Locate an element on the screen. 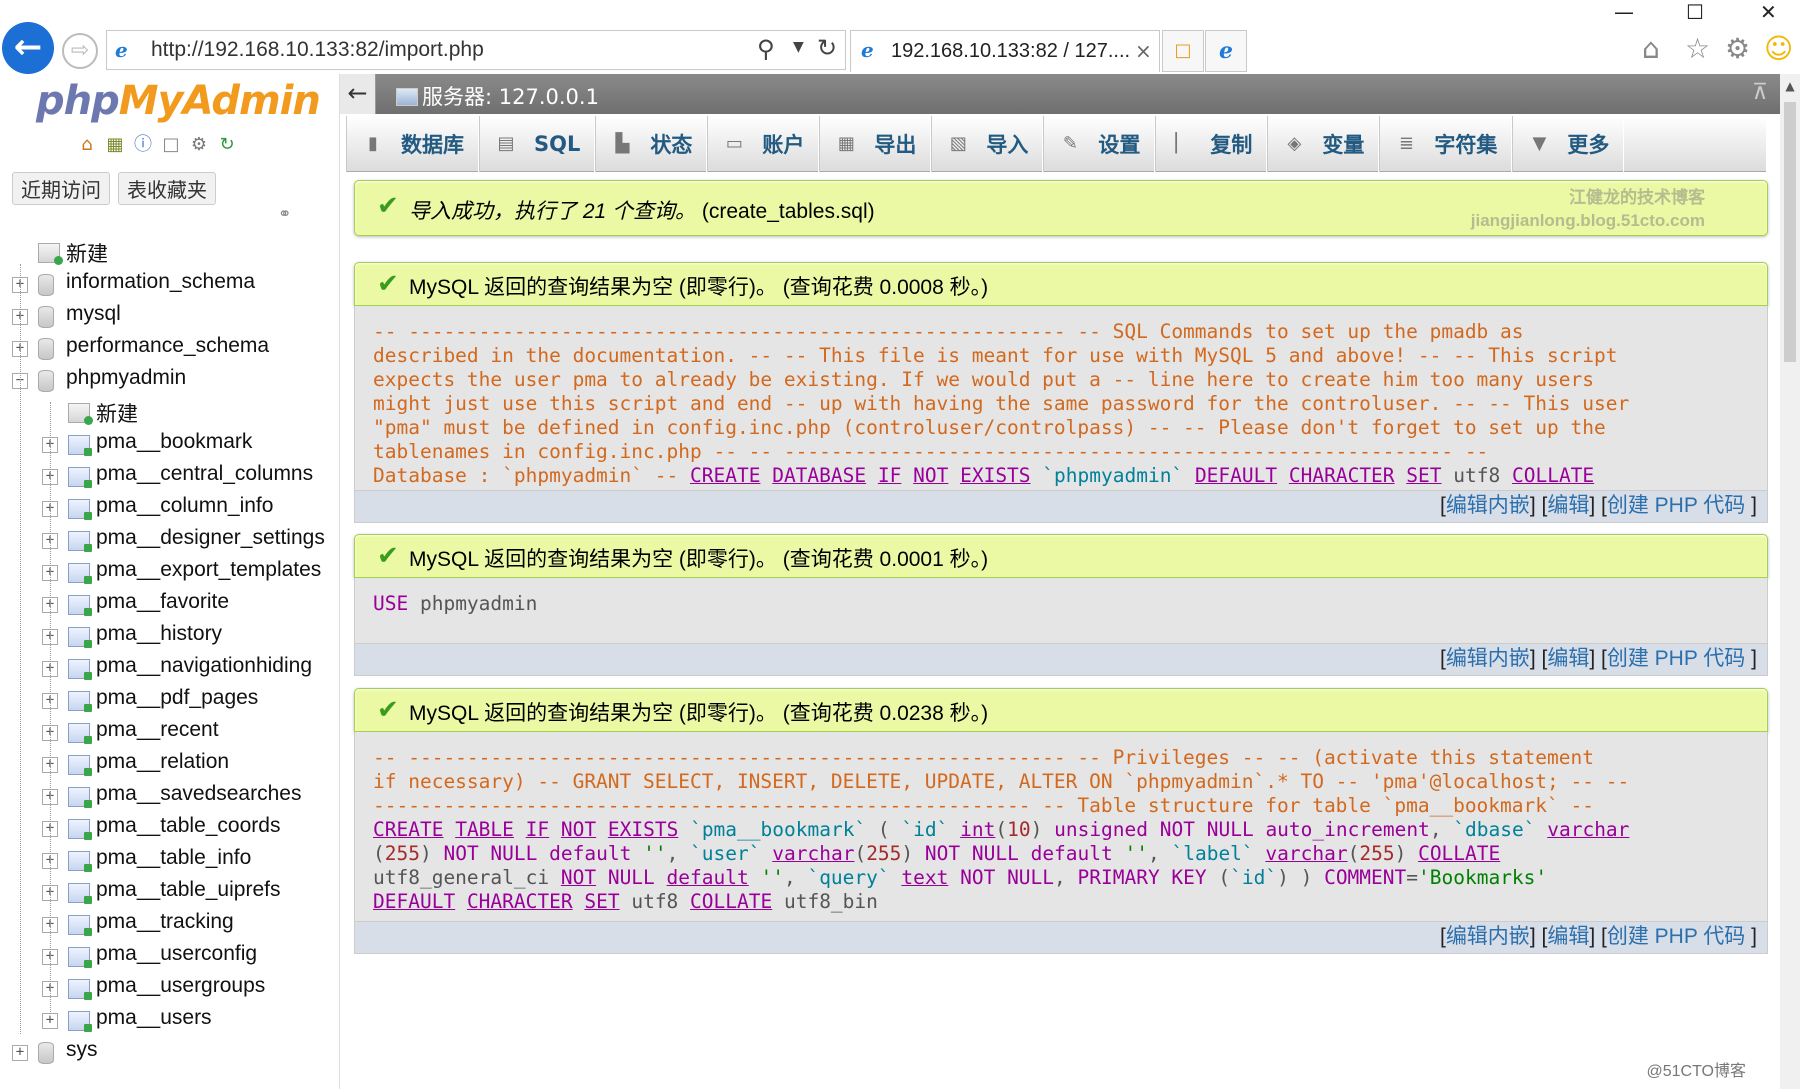  tree-item-label: pma__history is located at coordinates (159, 634).